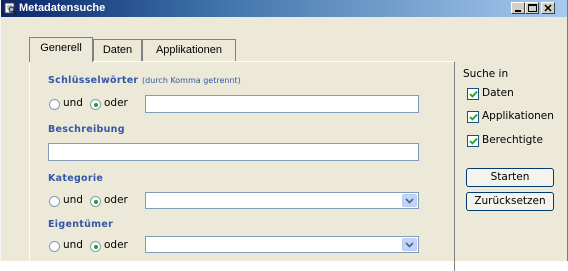 The width and height of the screenshot is (568, 271). I want to click on tab-generell: Generell, so click(61, 49).